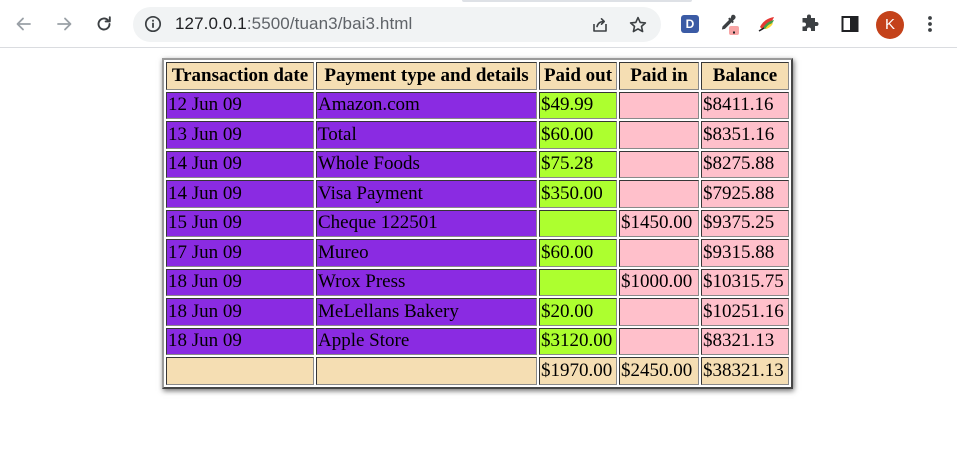 This screenshot has width=957, height=456. I want to click on header-paid-out: Paid out, so click(578, 76).